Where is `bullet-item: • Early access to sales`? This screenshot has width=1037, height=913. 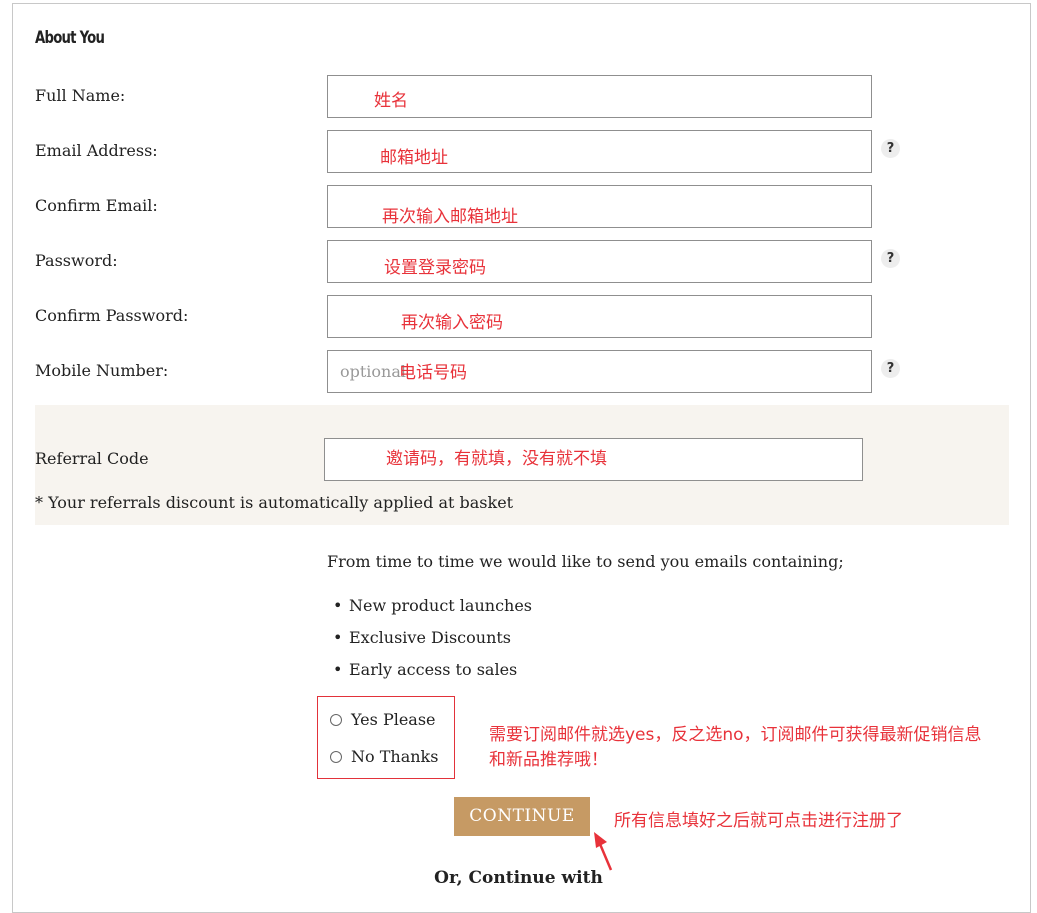
bullet-item: • Early access to sales is located at coordinates (425, 669).